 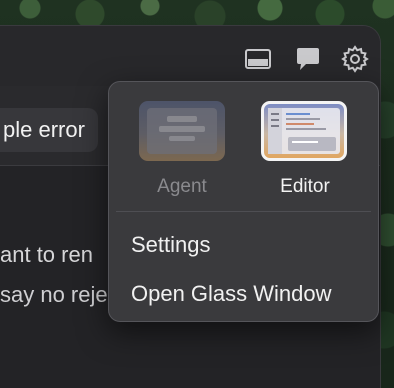 What do you see at coordinates (355, 59) in the screenshot?
I see `gear-icon` at bounding box center [355, 59].